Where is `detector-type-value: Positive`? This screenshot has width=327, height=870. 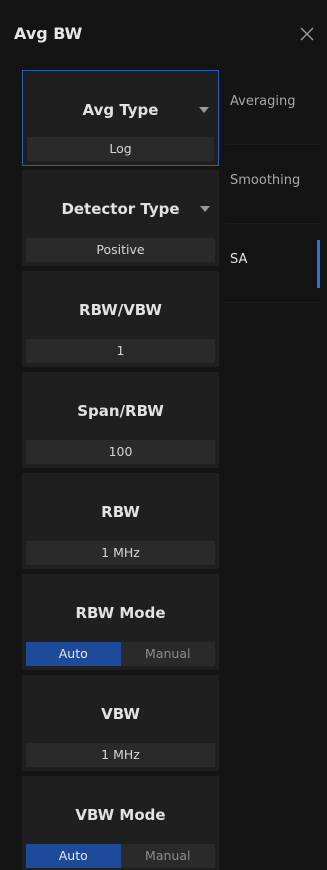 detector-type-value: Positive is located at coordinates (120, 250).